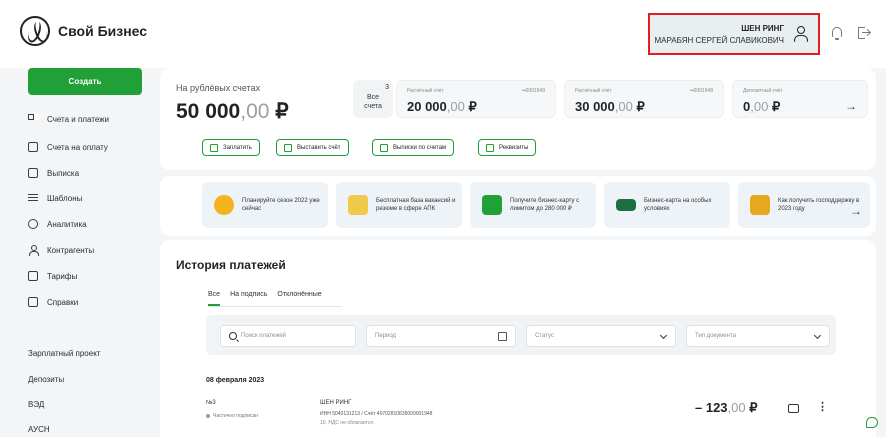  Describe the element at coordinates (288, 336) in the screenshot. I see `search-input: Поиск платежей` at that location.